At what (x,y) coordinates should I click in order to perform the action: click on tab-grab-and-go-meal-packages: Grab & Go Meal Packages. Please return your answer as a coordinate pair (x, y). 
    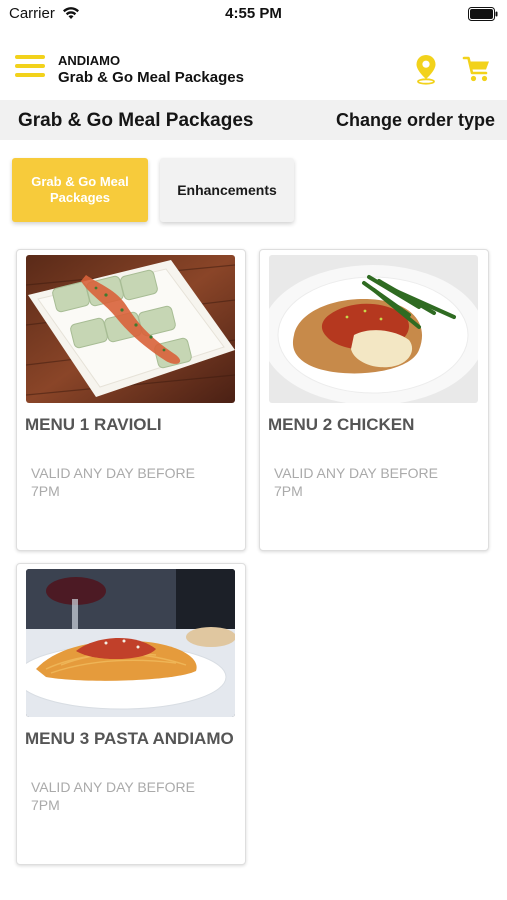
    Looking at the image, I should click on (80, 190).